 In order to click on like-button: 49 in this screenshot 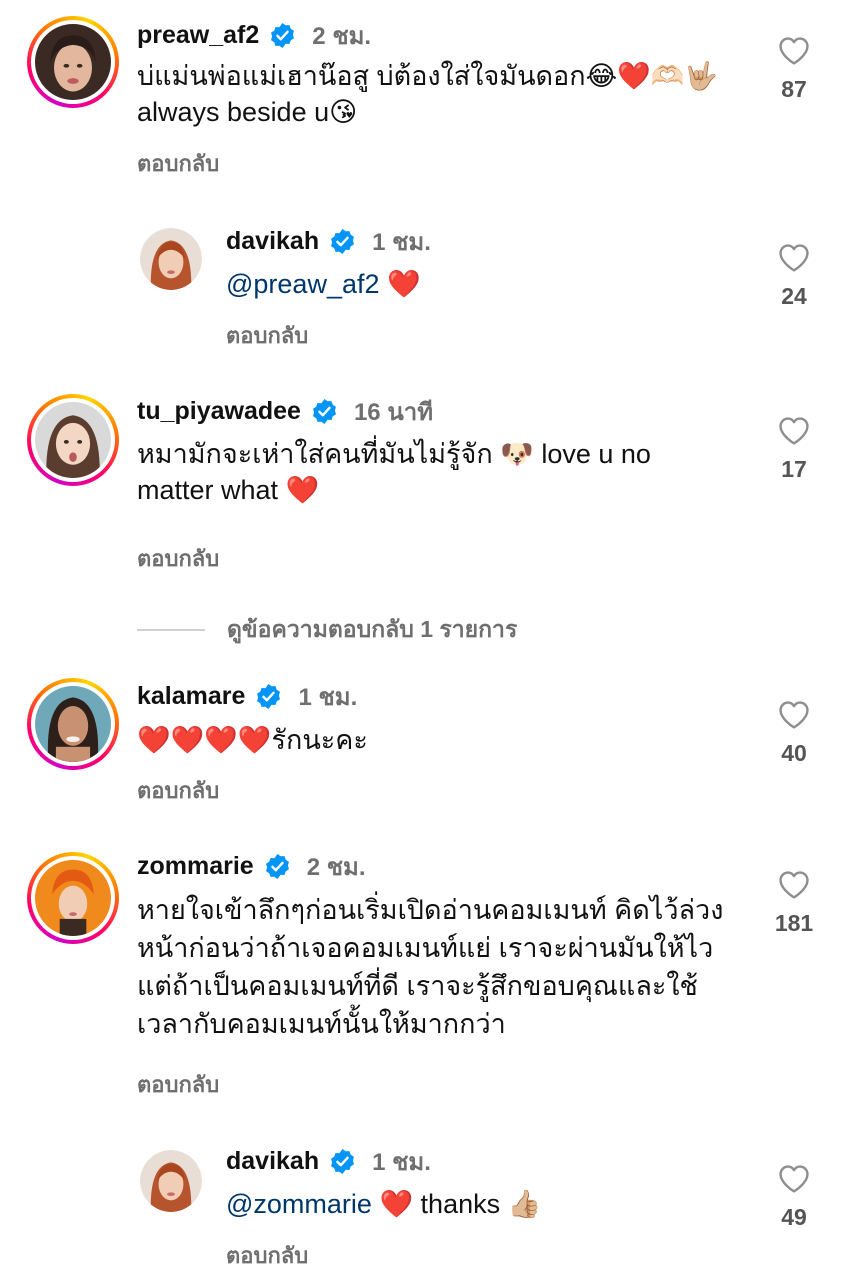, I will do `click(794, 1196)`.